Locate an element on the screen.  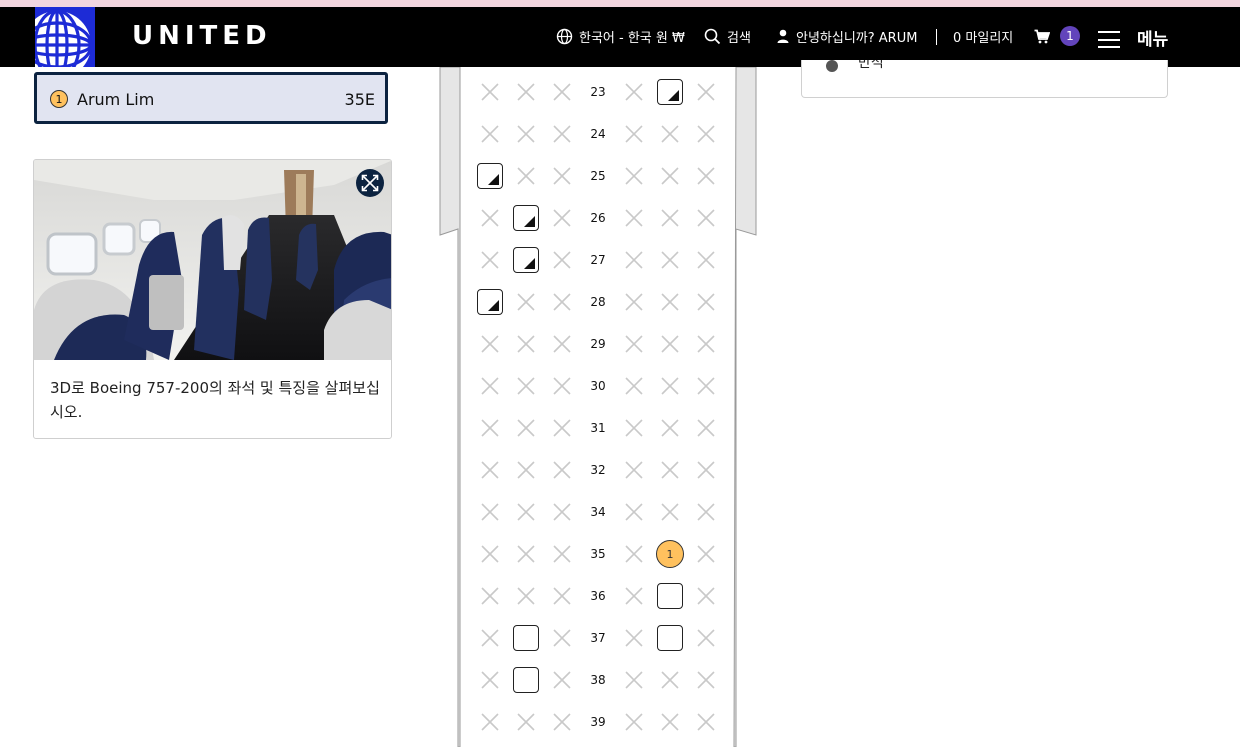
miles-link: 0 마일리지 is located at coordinates (983, 36).